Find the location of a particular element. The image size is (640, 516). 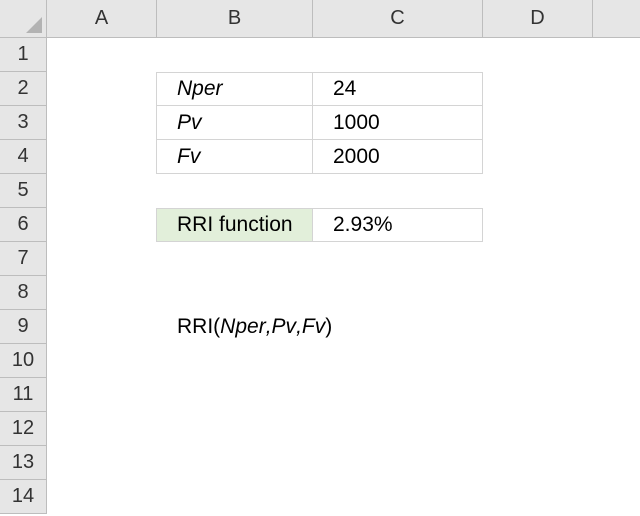

column-header-a: A is located at coordinates (102, 19).